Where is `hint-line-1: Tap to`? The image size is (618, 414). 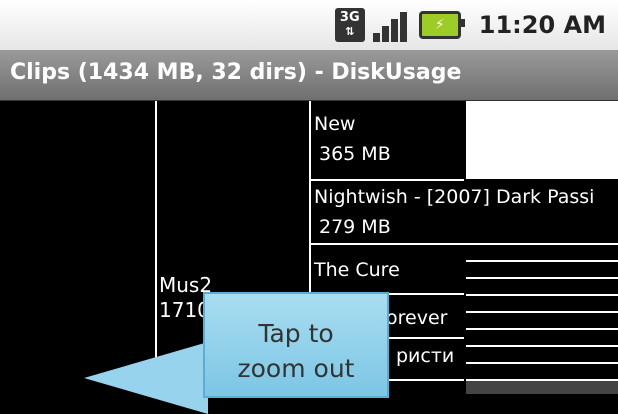 hint-line-1: Tap to is located at coordinates (296, 333).